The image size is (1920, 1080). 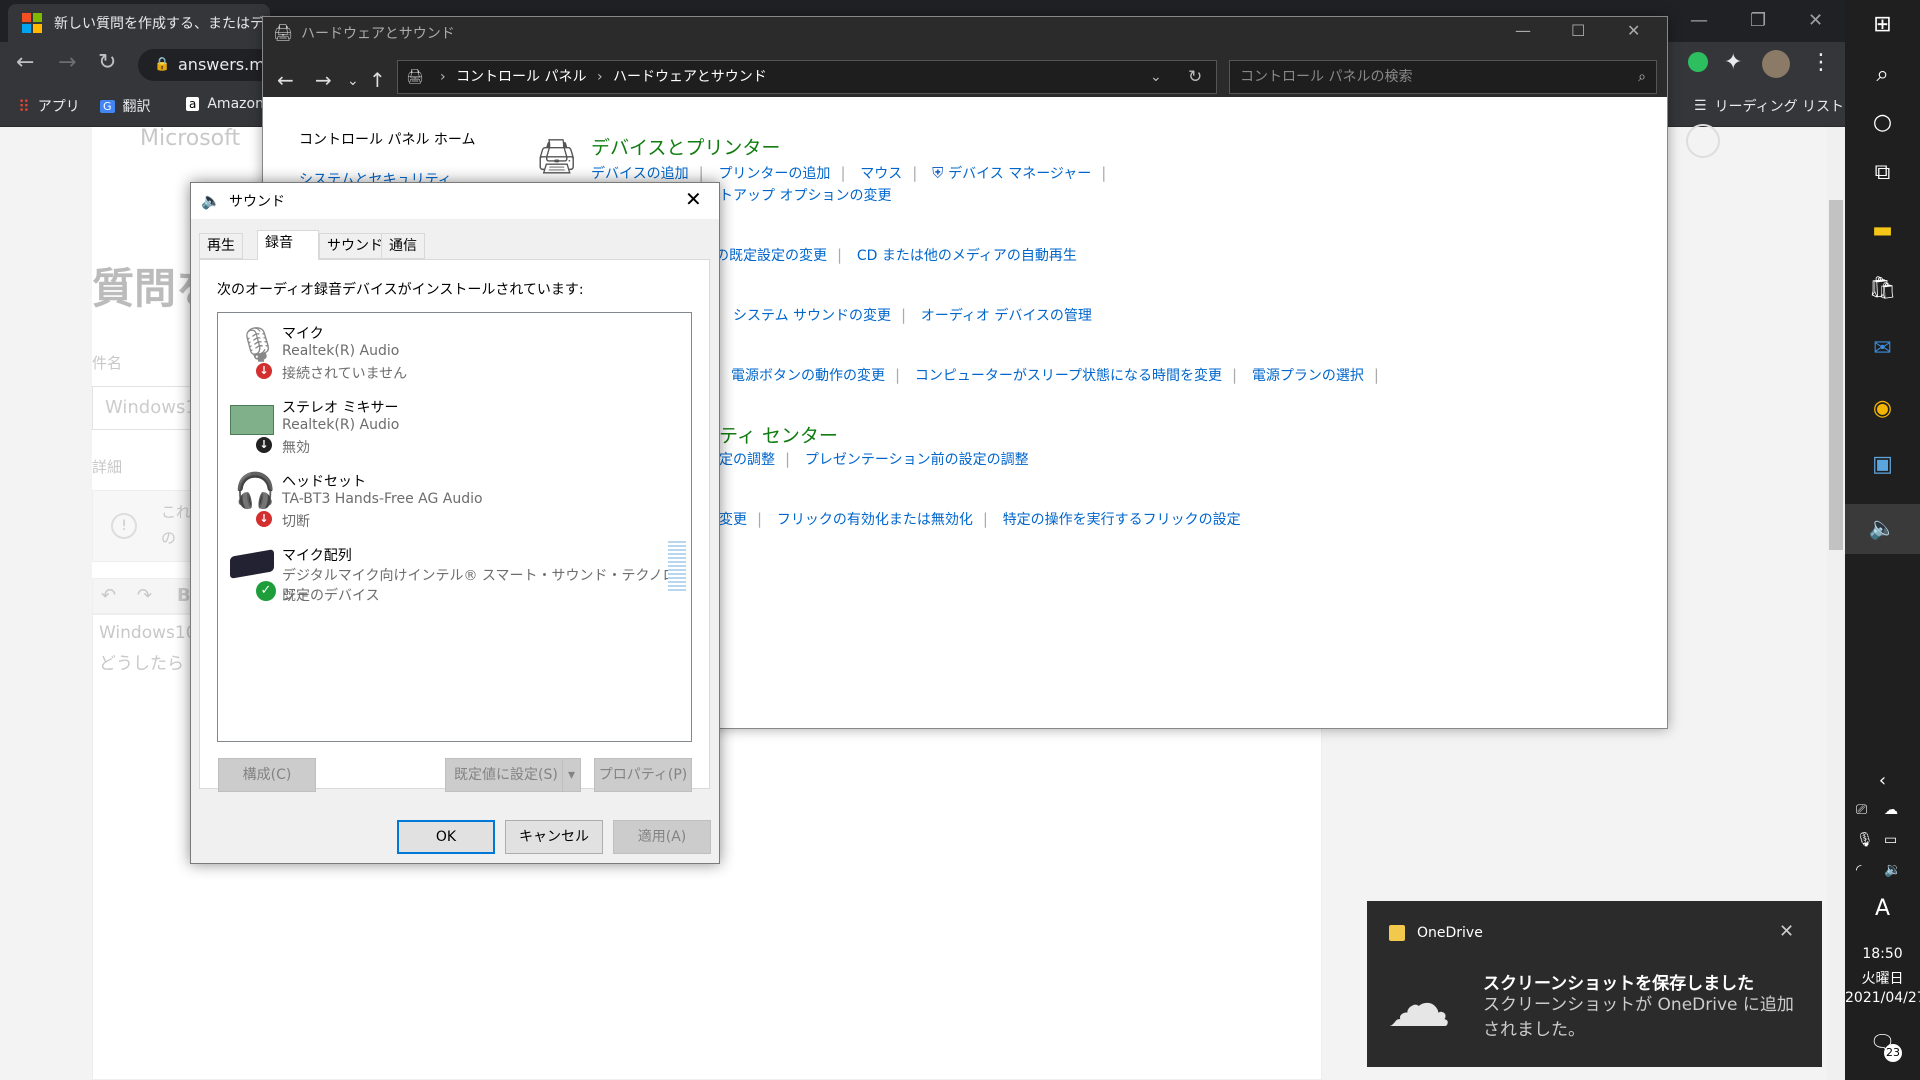 What do you see at coordinates (225, 104) in the screenshot?
I see `bookmark-amazon: a Amazon` at bounding box center [225, 104].